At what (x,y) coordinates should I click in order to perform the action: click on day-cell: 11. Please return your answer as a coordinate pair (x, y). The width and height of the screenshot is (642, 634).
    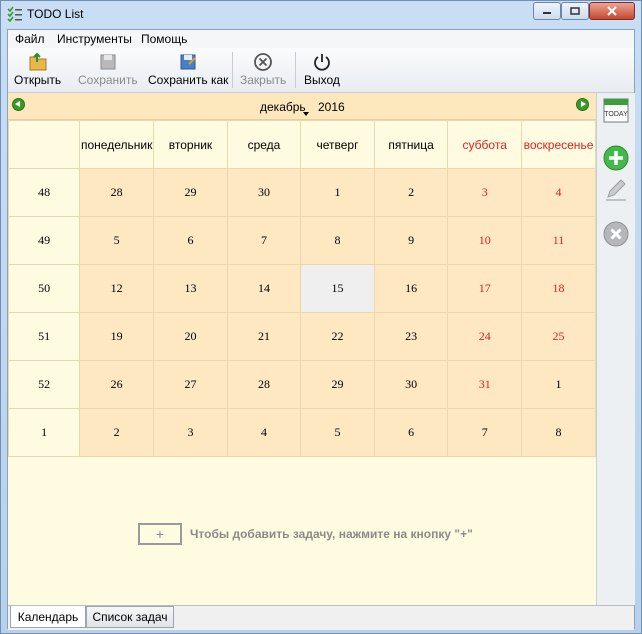
    Looking at the image, I should click on (558, 240).